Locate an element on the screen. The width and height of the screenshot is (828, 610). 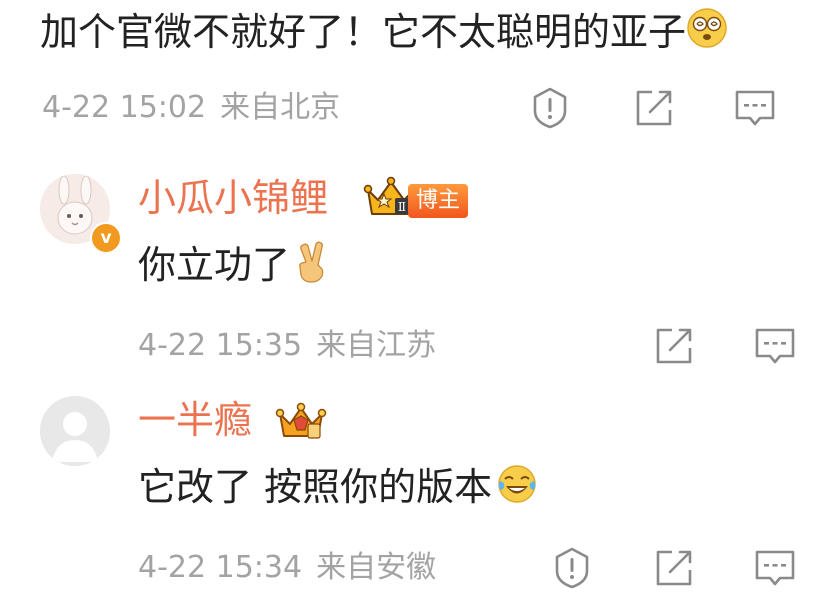
comment-location: 来自北京 is located at coordinates (280, 107).